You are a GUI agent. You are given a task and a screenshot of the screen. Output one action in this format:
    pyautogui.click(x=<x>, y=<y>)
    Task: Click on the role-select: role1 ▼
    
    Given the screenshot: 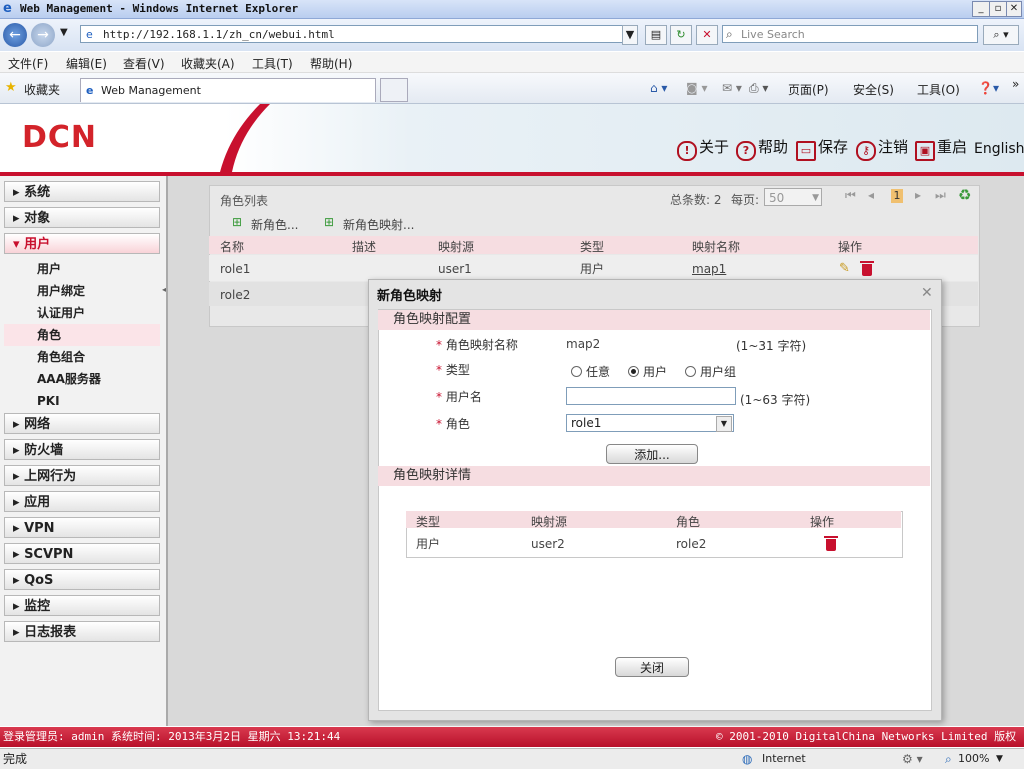 What is the action you would take?
    pyautogui.click(x=650, y=423)
    